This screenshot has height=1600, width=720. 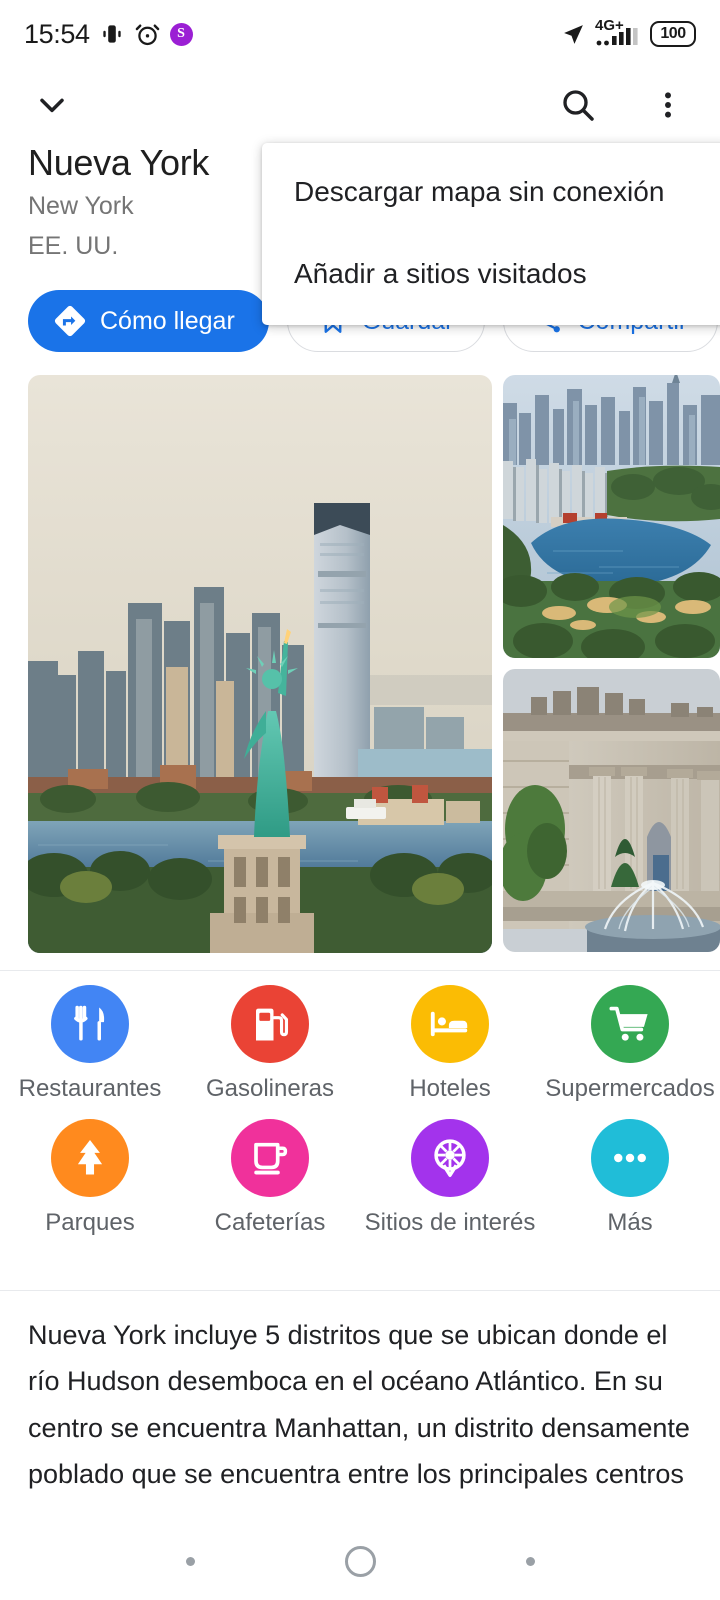 What do you see at coordinates (623, 105) in the screenshot?
I see `app-bar-actions` at bounding box center [623, 105].